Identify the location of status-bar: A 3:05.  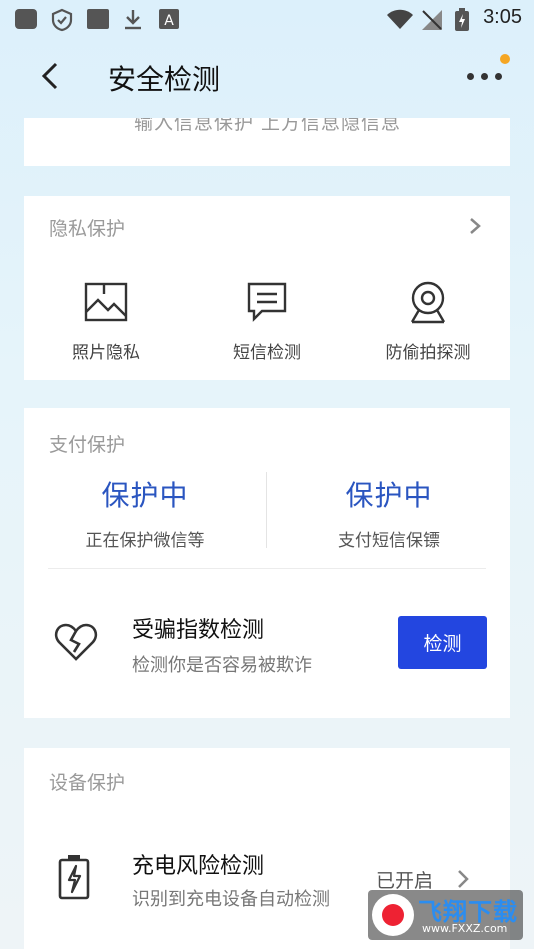
(267, 18).